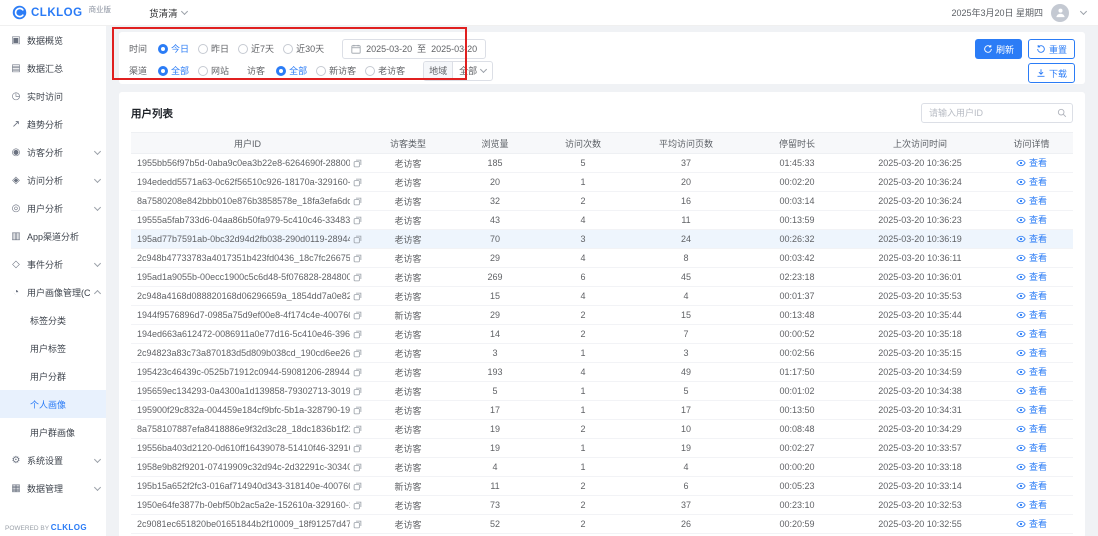 The image size is (1098, 536). I want to click on avg-pages-per-visit: 26, so click(686, 524).